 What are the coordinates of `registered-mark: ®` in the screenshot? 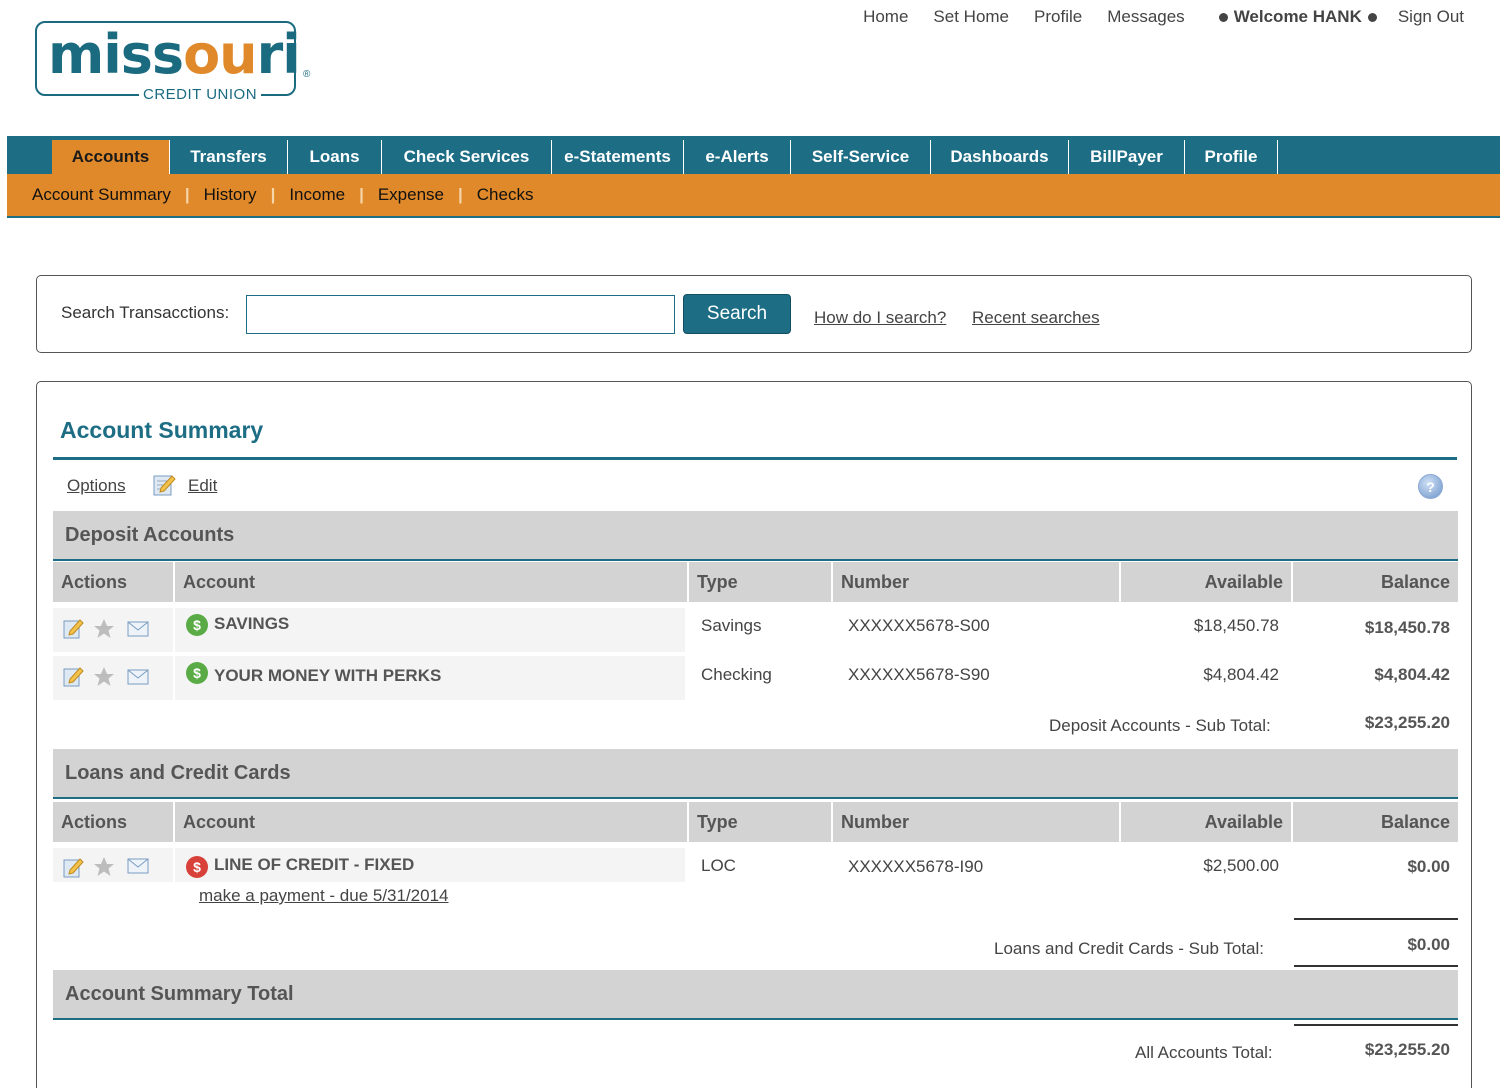 It's located at (307, 74).